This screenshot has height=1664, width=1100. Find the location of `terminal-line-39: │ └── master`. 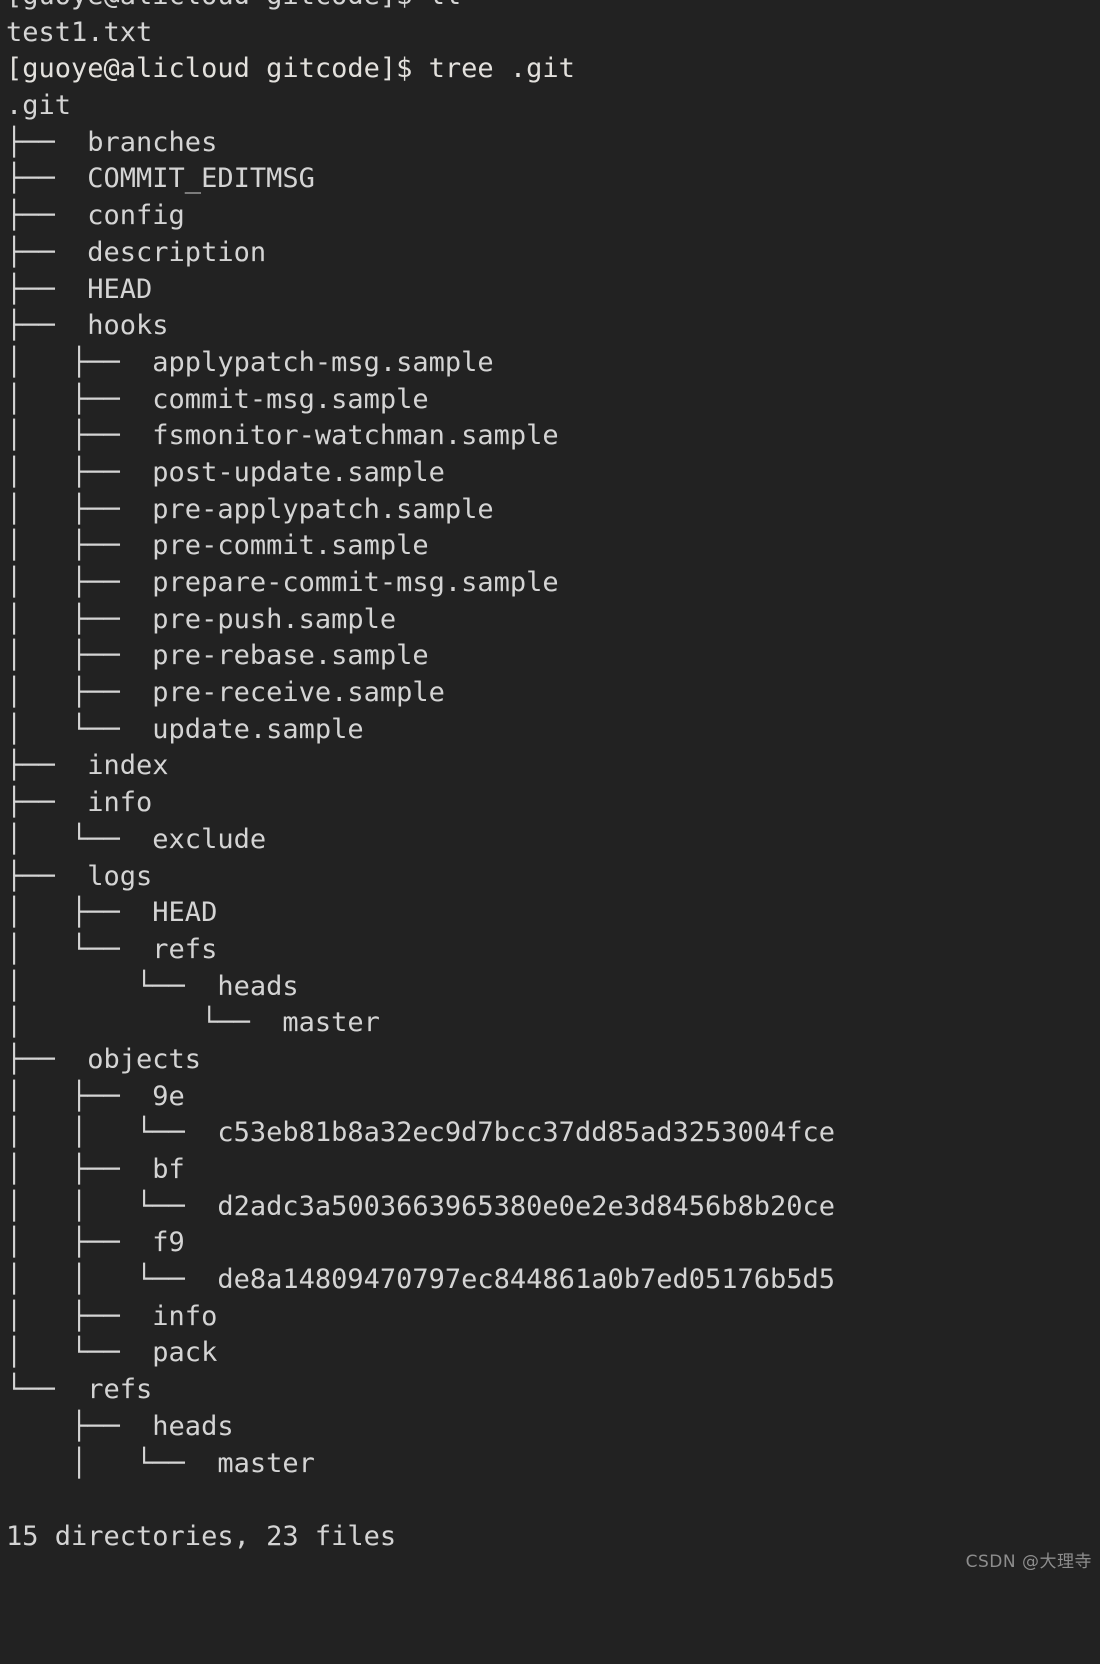

terminal-line-39: │ └── master is located at coordinates (160, 1463).